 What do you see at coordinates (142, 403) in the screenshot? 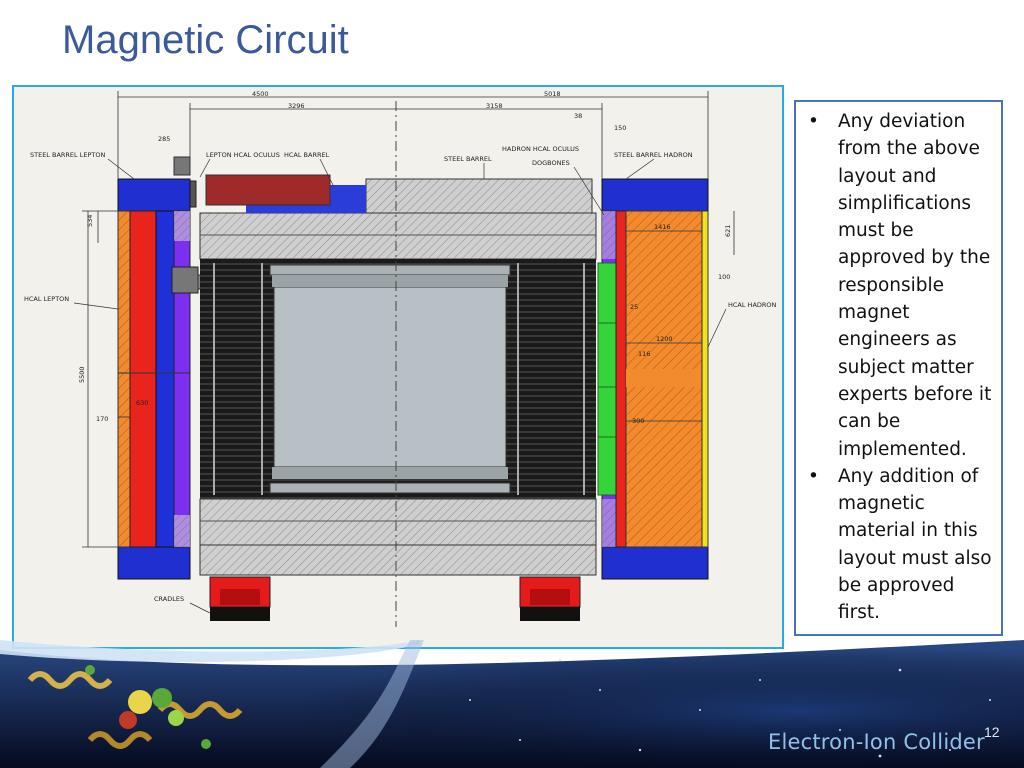
I see `dimension-630: 630` at bounding box center [142, 403].